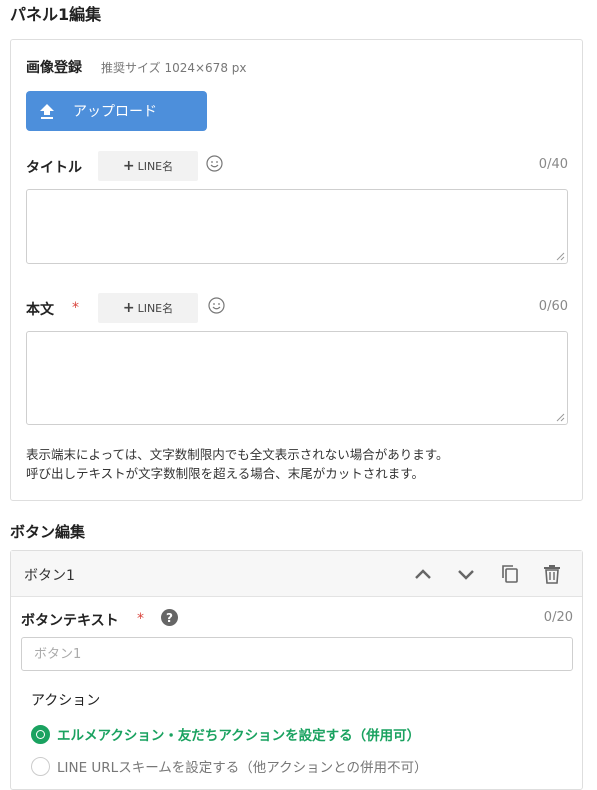 The height and width of the screenshot is (790, 597). What do you see at coordinates (225, 473) in the screenshot?
I see `note-line: 呼び出しテキストが文字数制限を超える場合、末尾がカットされます。` at bounding box center [225, 473].